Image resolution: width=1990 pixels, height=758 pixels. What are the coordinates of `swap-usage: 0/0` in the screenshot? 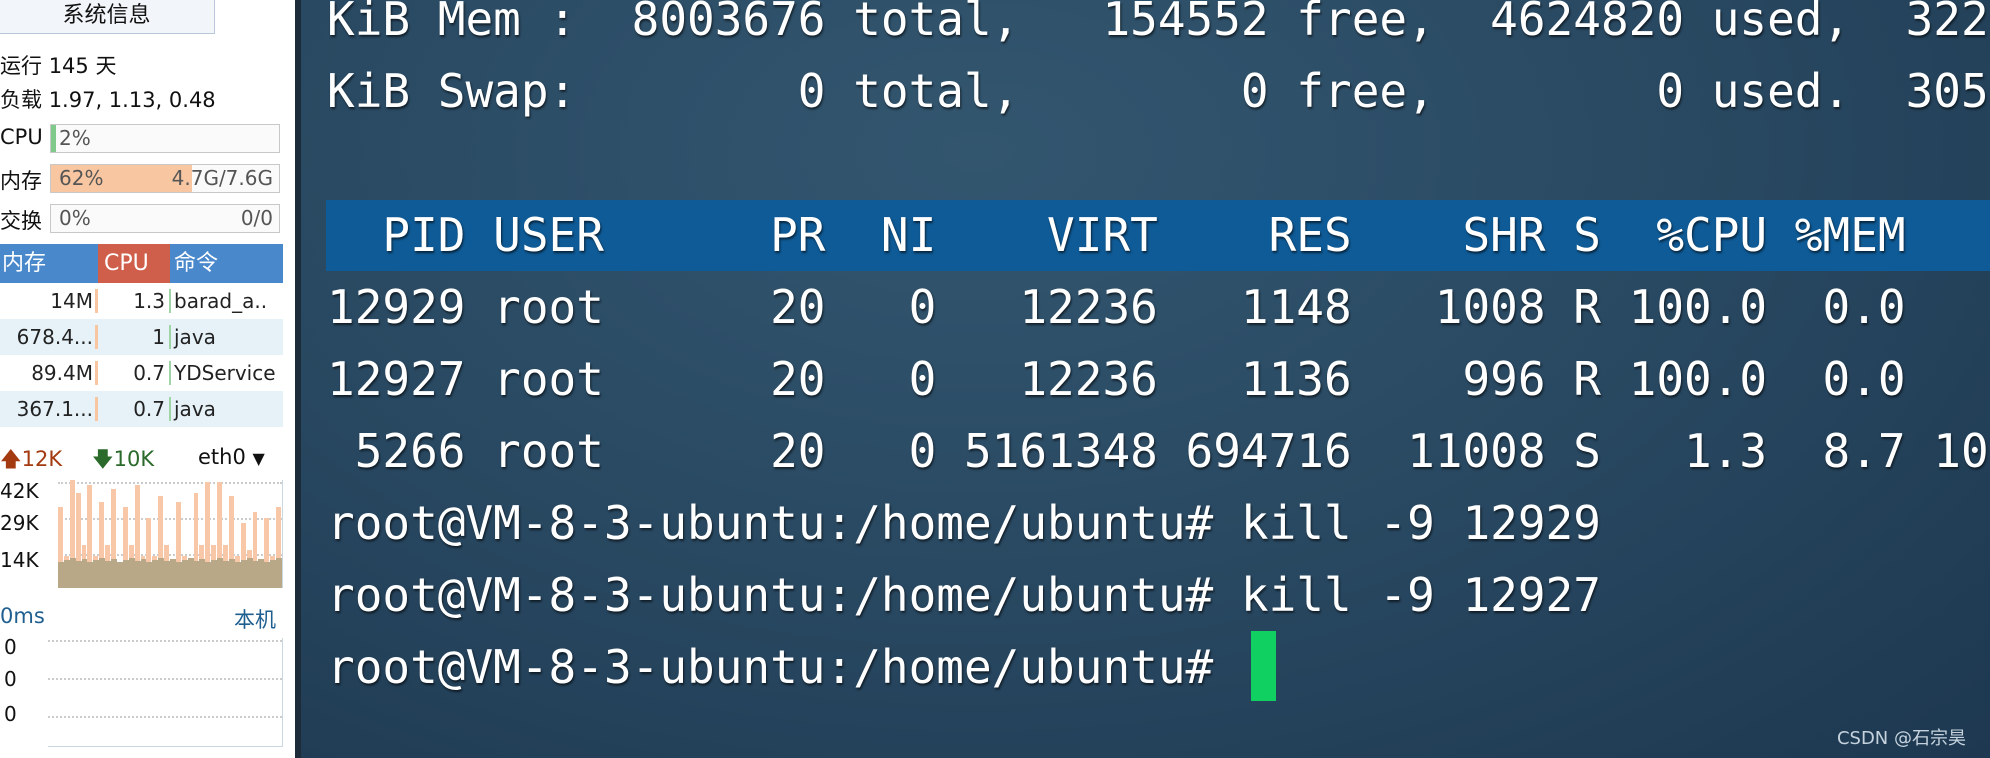 It's located at (256, 218).